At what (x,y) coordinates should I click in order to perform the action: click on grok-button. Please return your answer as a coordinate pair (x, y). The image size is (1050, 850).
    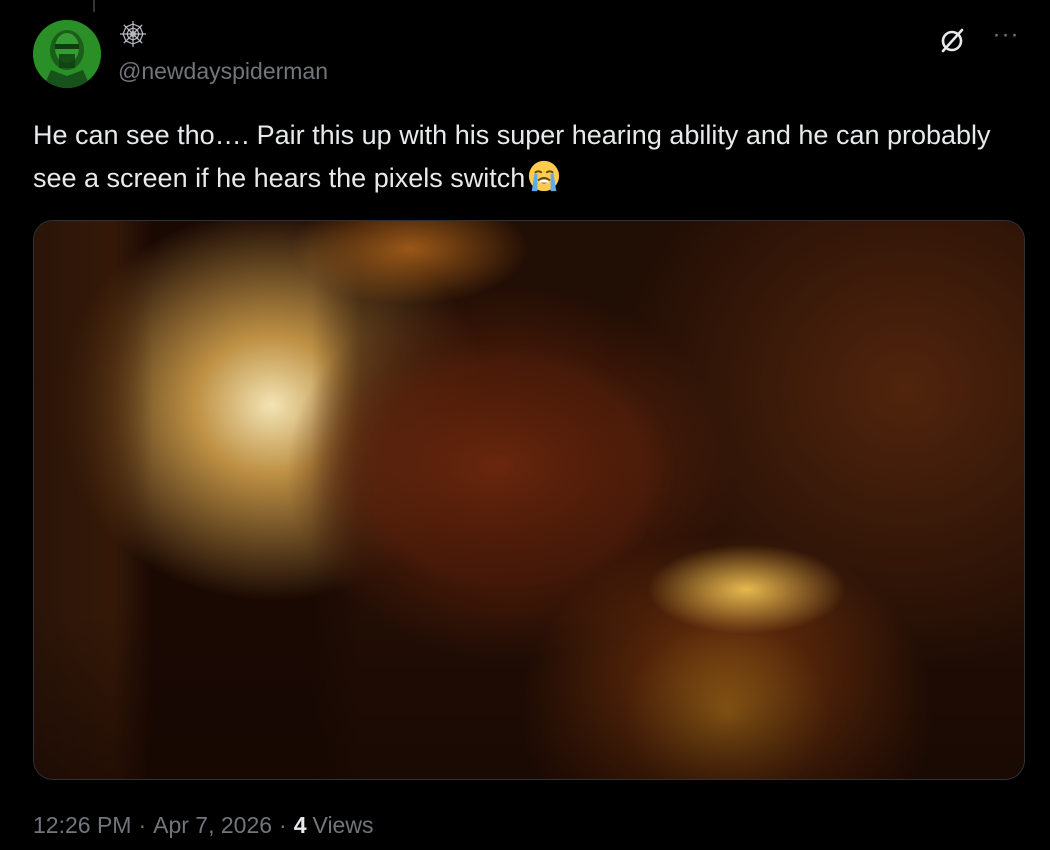
    Looking at the image, I should click on (952, 40).